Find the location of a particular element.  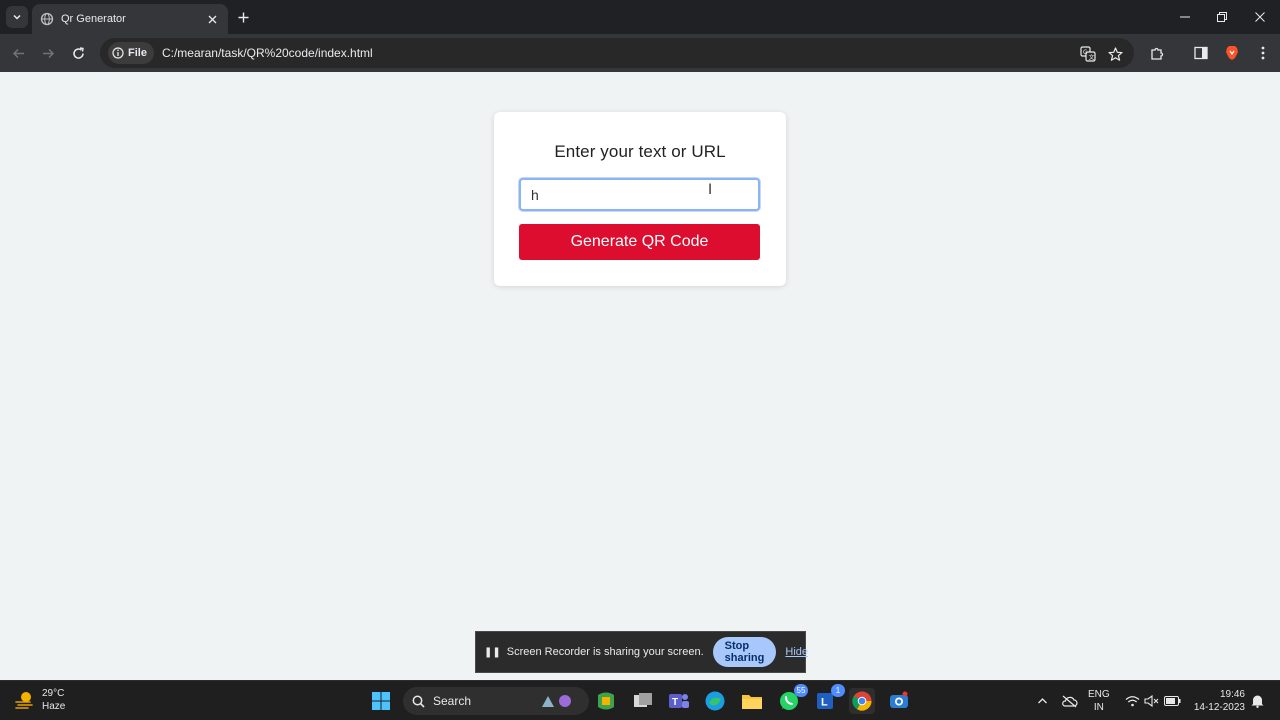

side-panel-button is located at coordinates (1201, 53).